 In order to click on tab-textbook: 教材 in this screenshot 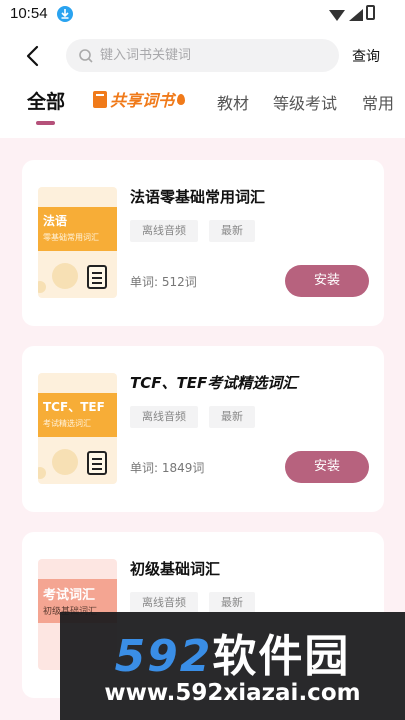, I will do `click(233, 102)`.